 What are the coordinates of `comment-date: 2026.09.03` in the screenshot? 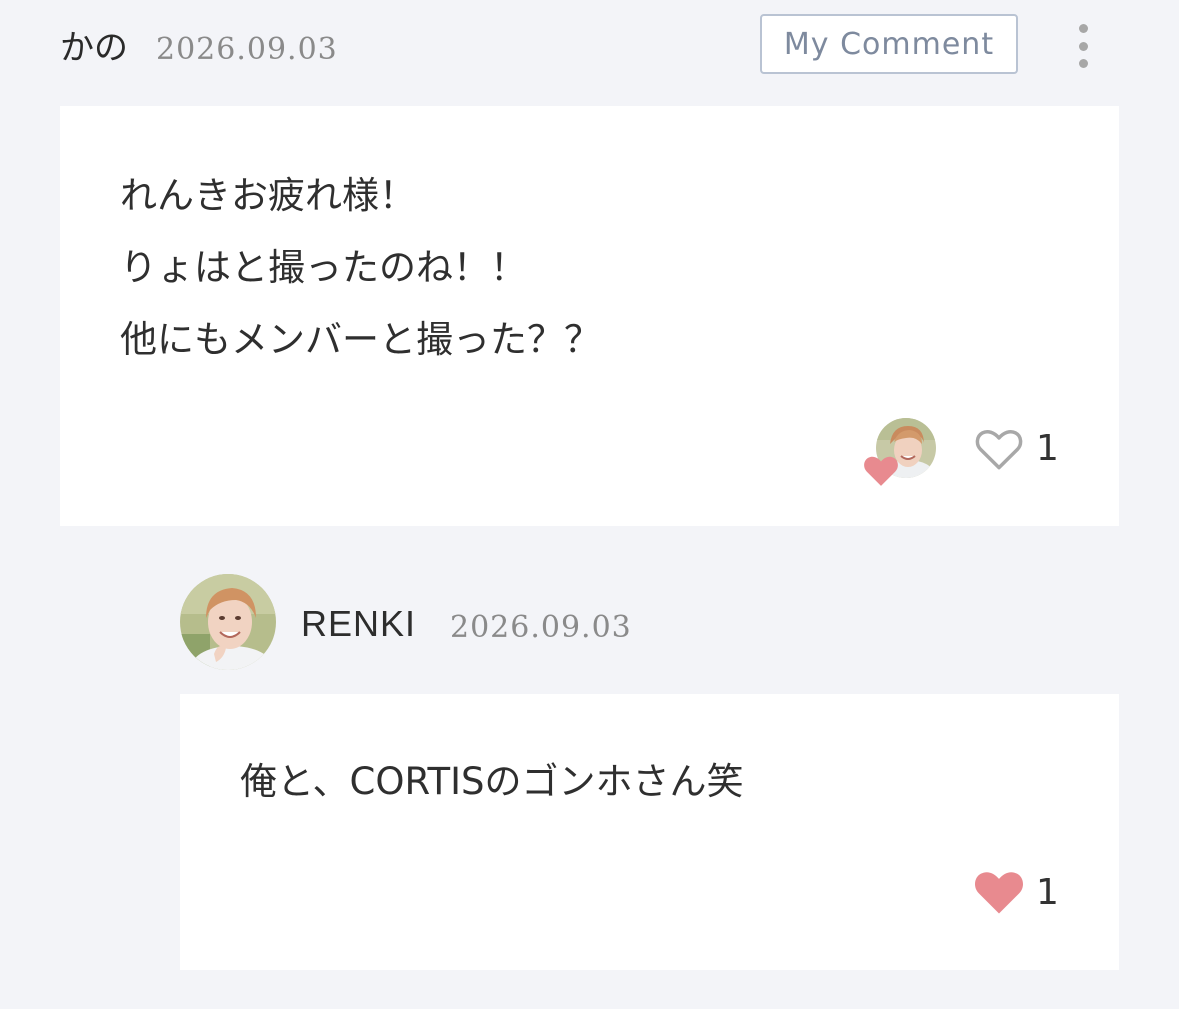 It's located at (247, 49).